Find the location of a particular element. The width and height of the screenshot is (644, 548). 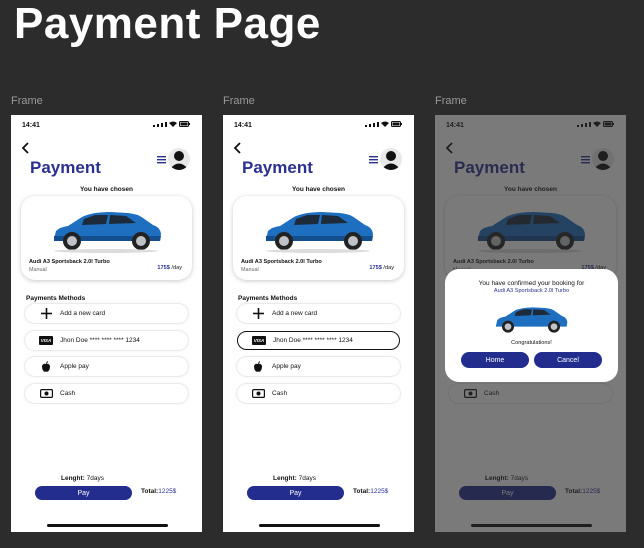

frame-label-2: Frame is located at coordinates (239, 101).